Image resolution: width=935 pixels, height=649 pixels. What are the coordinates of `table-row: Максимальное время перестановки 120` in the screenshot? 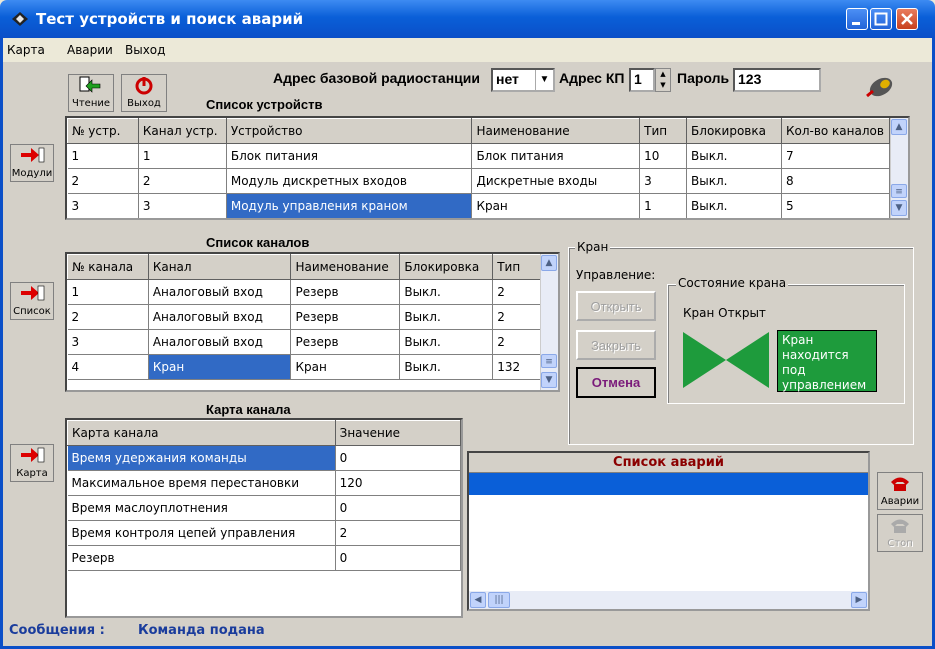 It's located at (264, 483).